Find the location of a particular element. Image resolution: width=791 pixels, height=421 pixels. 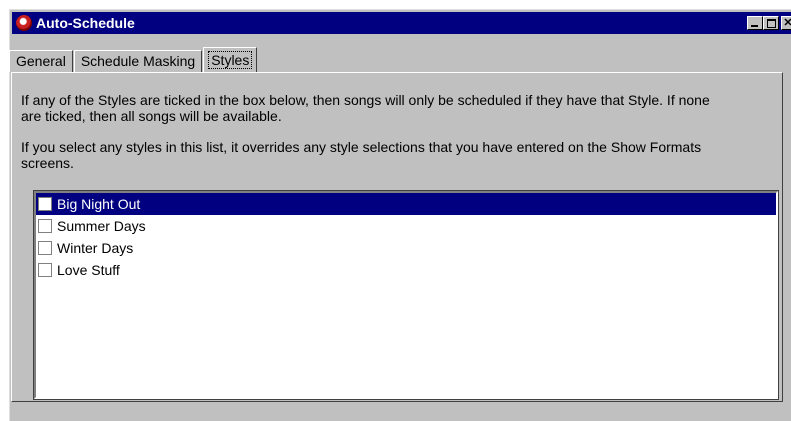

style-item-summer-days: Summer Days is located at coordinates (406, 226).